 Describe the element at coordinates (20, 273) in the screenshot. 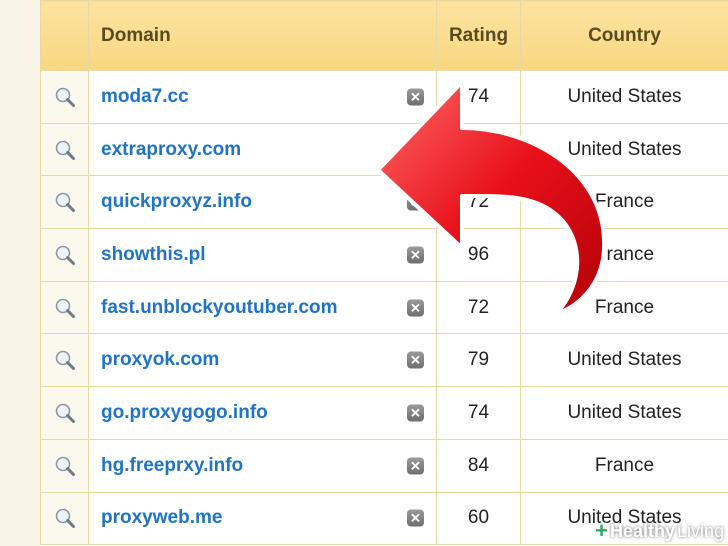

I see `left-margin` at that location.